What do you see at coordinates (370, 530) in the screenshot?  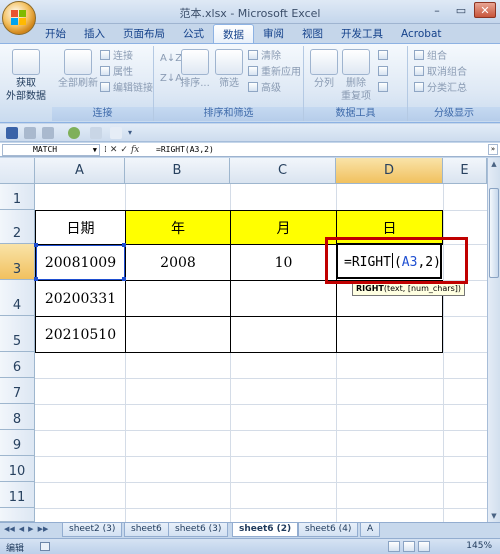 I see `sheet-tab-a: A` at bounding box center [370, 530].